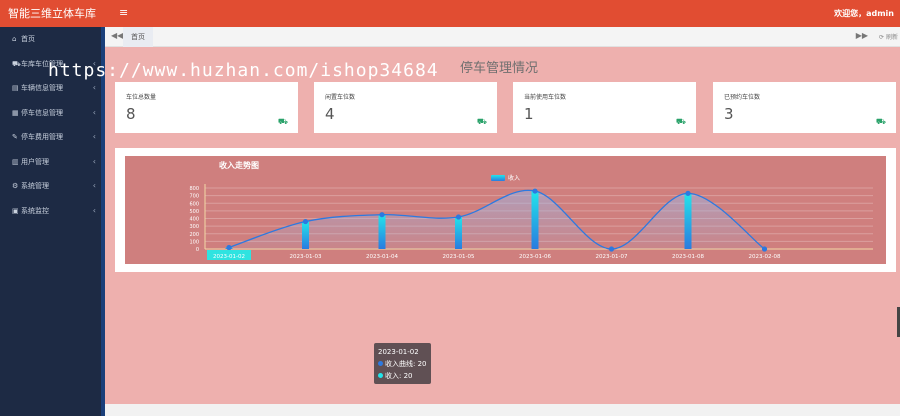 This screenshot has height=416, width=900. I want to click on y-tick-label: 600, so click(194, 204).